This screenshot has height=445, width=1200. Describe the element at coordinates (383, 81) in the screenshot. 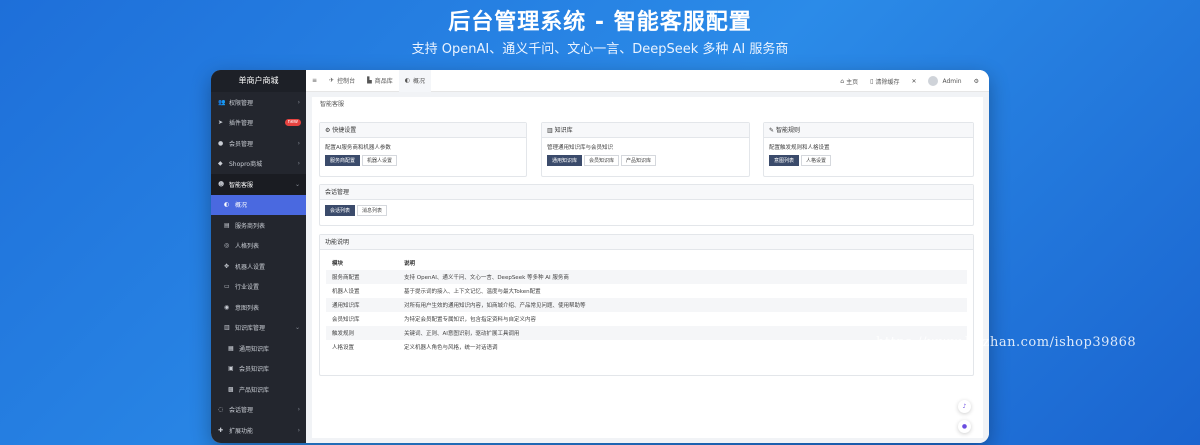

I see `tab-label: 商品库` at that location.